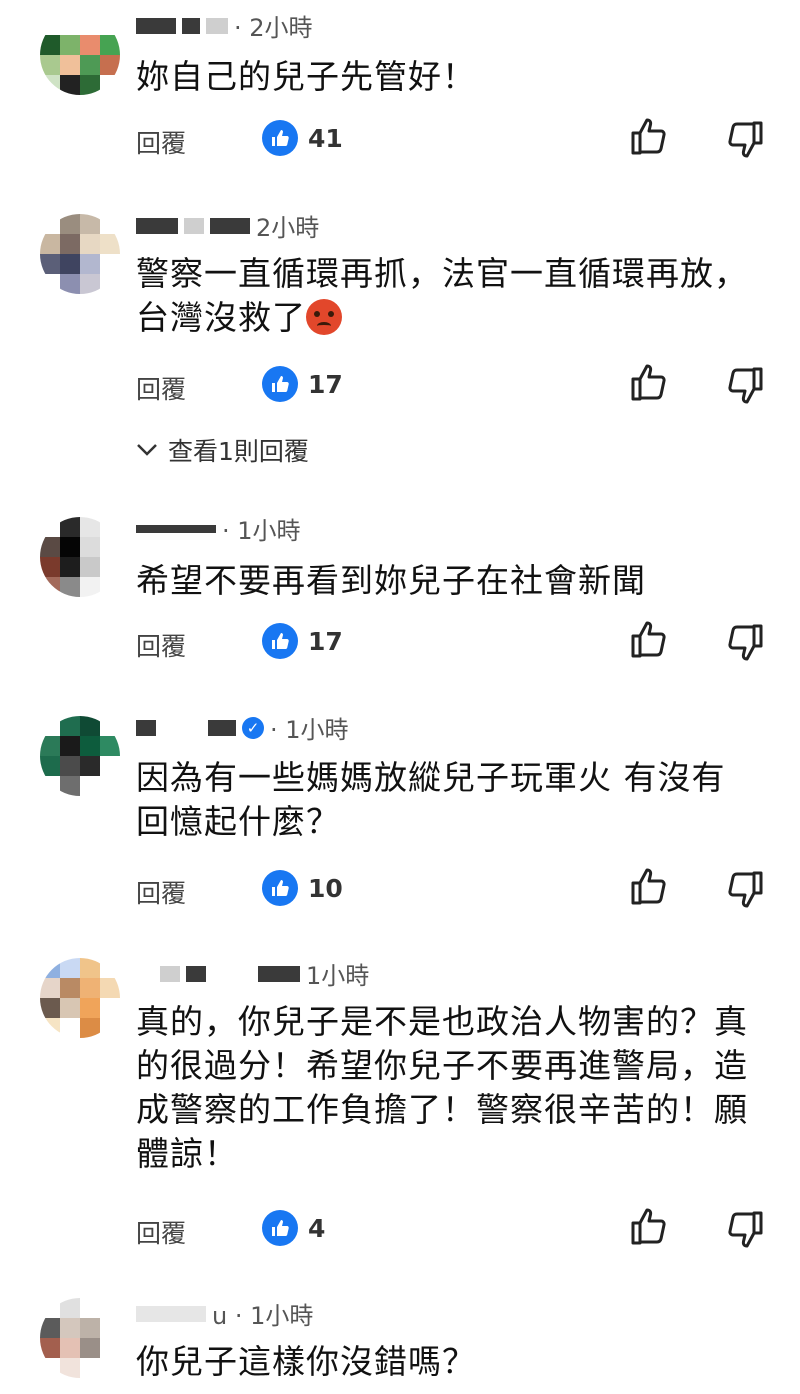  What do you see at coordinates (400, 889) in the screenshot?
I see `comment-actions: 回覆 10` at bounding box center [400, 889].